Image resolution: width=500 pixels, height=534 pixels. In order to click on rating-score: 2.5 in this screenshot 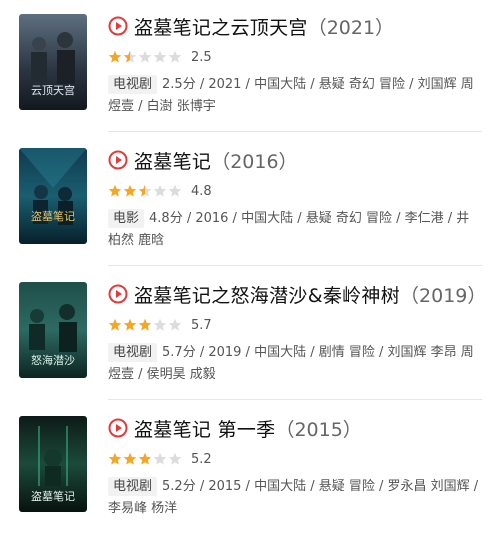, I will do `click(201, 57)`.